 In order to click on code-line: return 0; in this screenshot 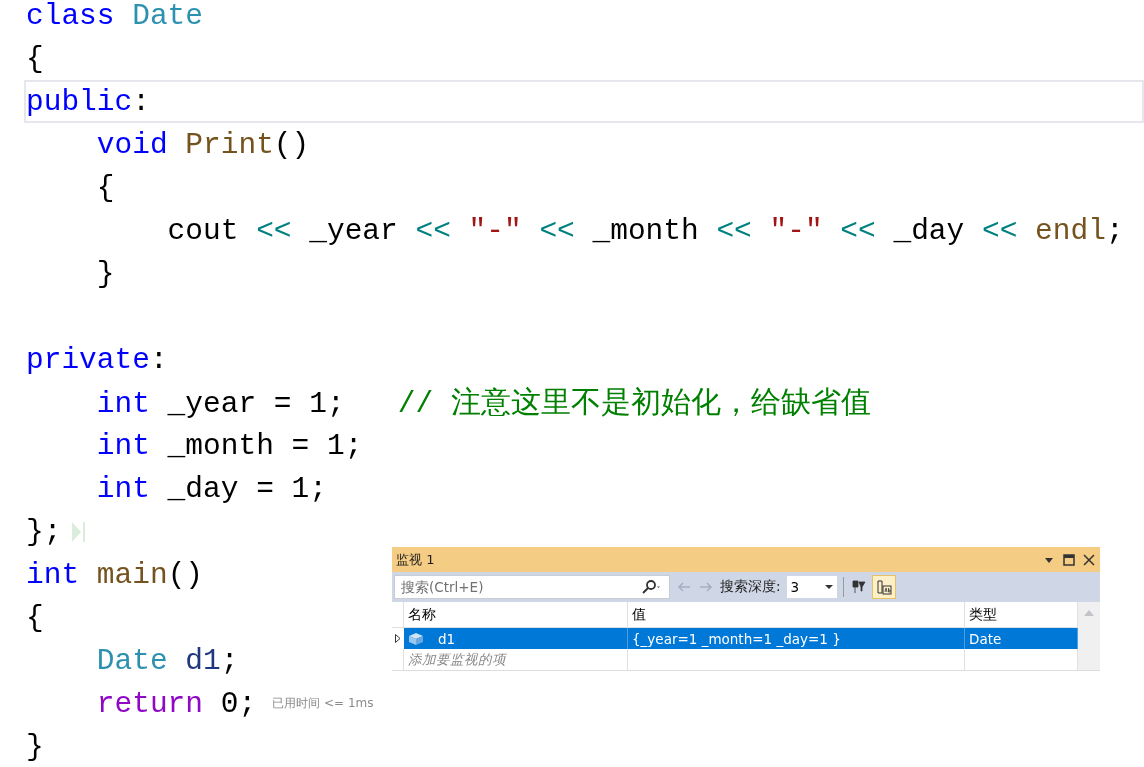, I will do `click(176, 703)`.